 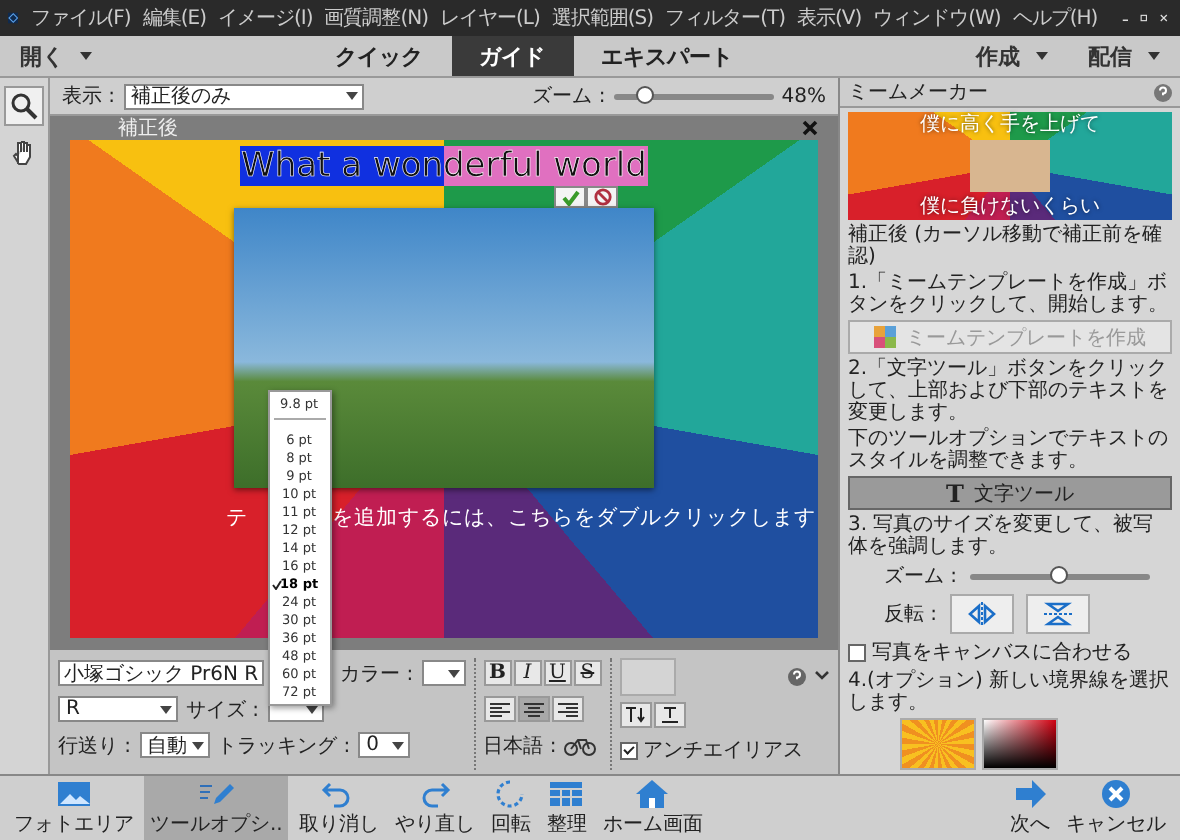 I want to click on taskbar-button: 整理, so click(x=566, y=808).